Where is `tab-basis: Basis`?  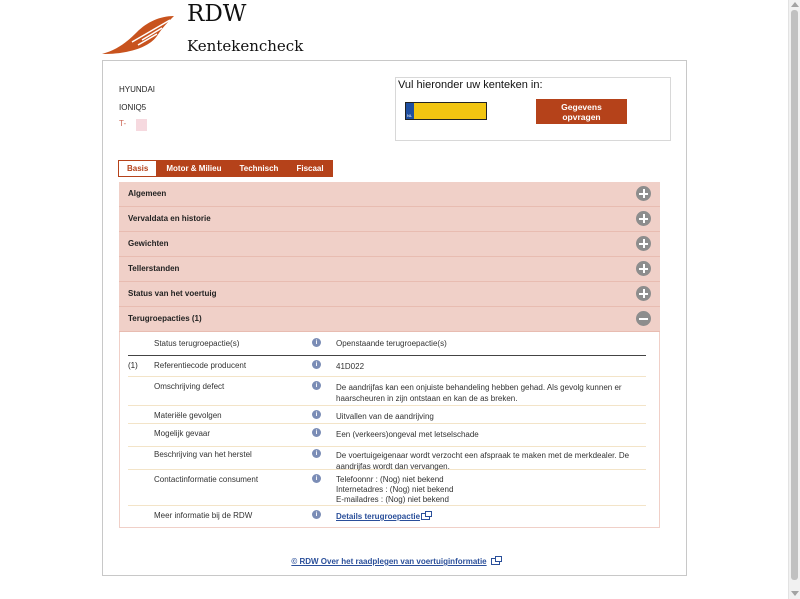 tab-basis: Basis is located at coordinates (138, 168).